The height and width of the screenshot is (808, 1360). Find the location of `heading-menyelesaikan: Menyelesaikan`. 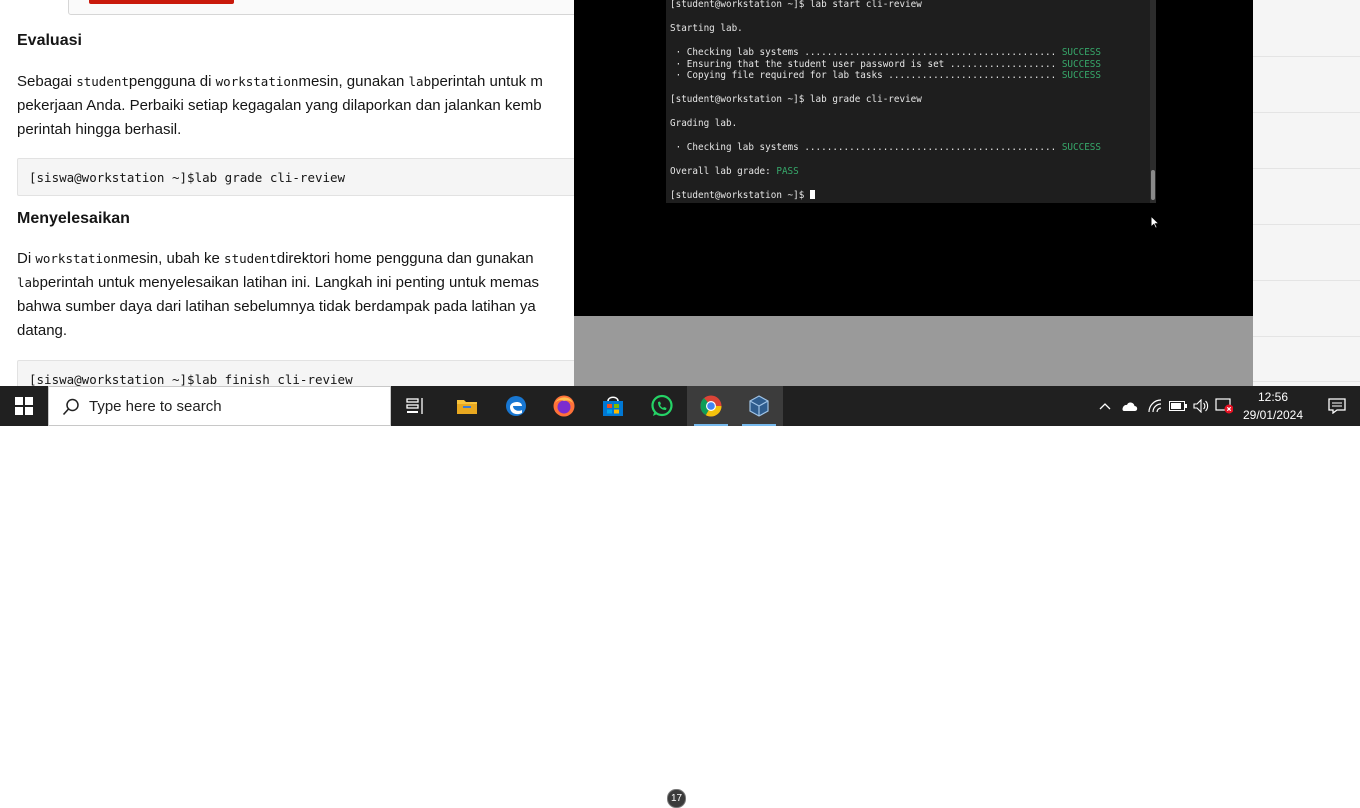

heading-menyelesaikan: Menyelesaikan is located at coordinates (73, 218).